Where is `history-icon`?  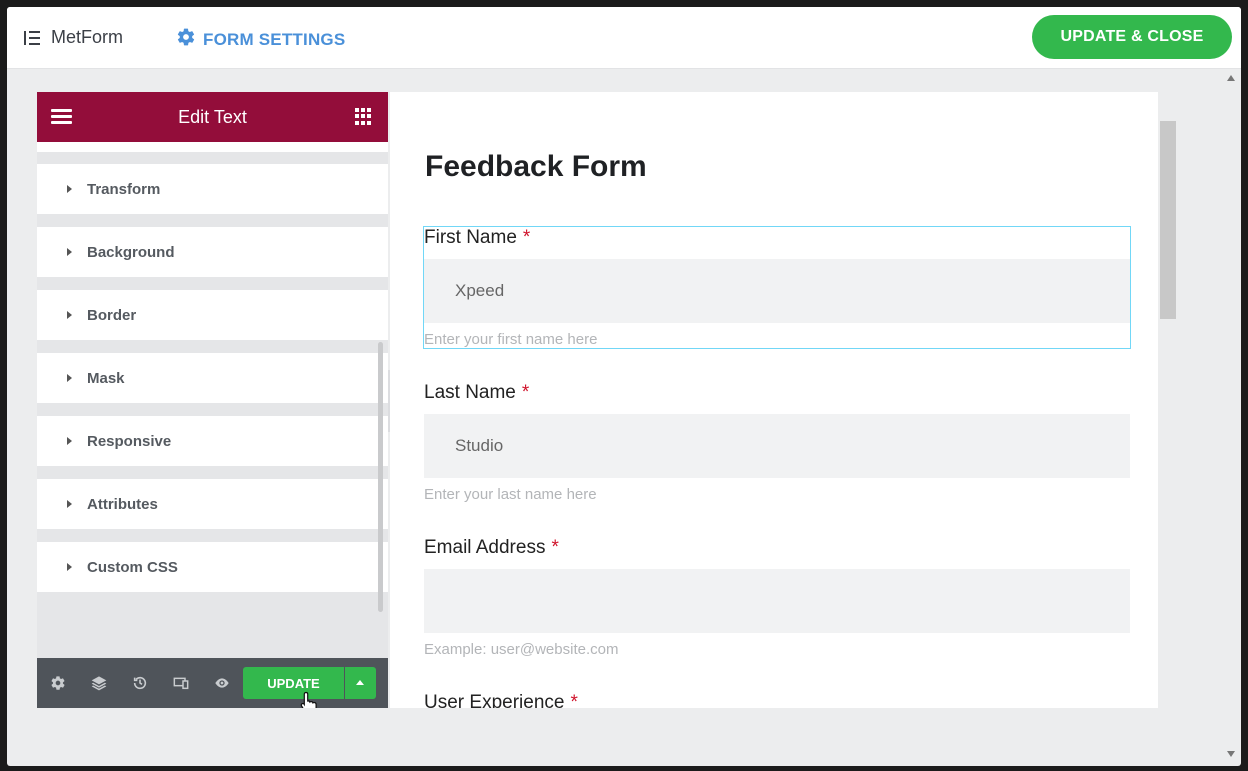 history-icon is located at coordinates (140, 683).